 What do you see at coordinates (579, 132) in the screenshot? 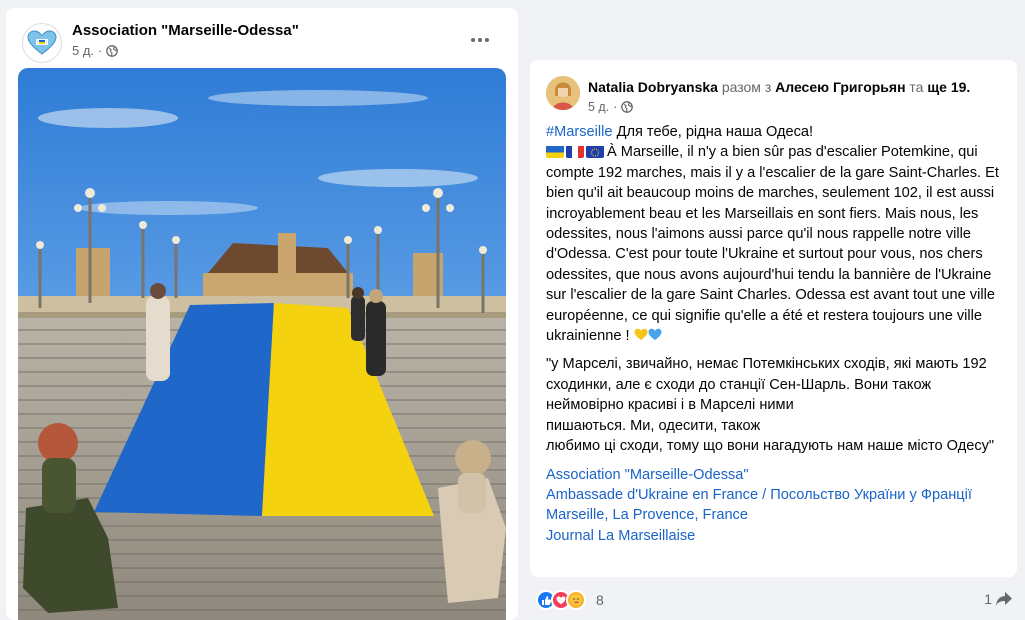
I see `hashtag-link: #Marseille` at bounding box center [579, 132].